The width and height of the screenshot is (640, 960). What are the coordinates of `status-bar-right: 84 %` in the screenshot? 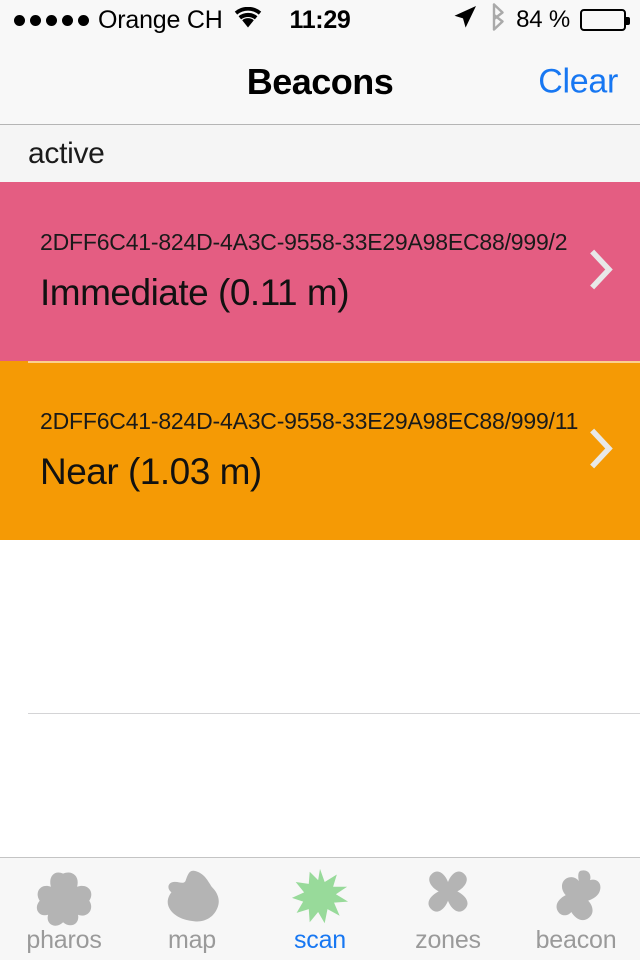 It's located at (541, 20).